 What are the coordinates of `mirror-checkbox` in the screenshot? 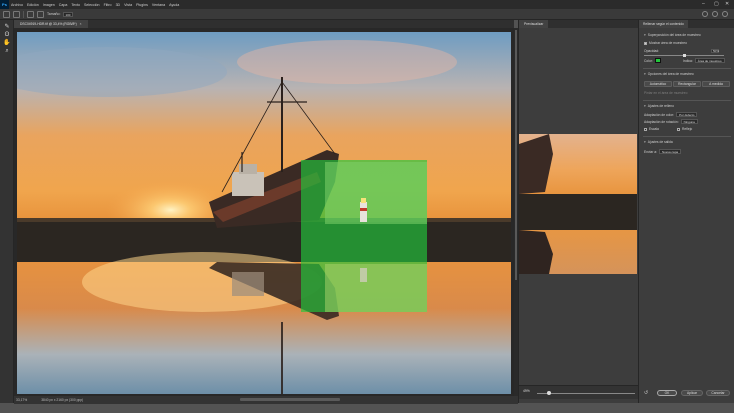 It's located at (678, 129).